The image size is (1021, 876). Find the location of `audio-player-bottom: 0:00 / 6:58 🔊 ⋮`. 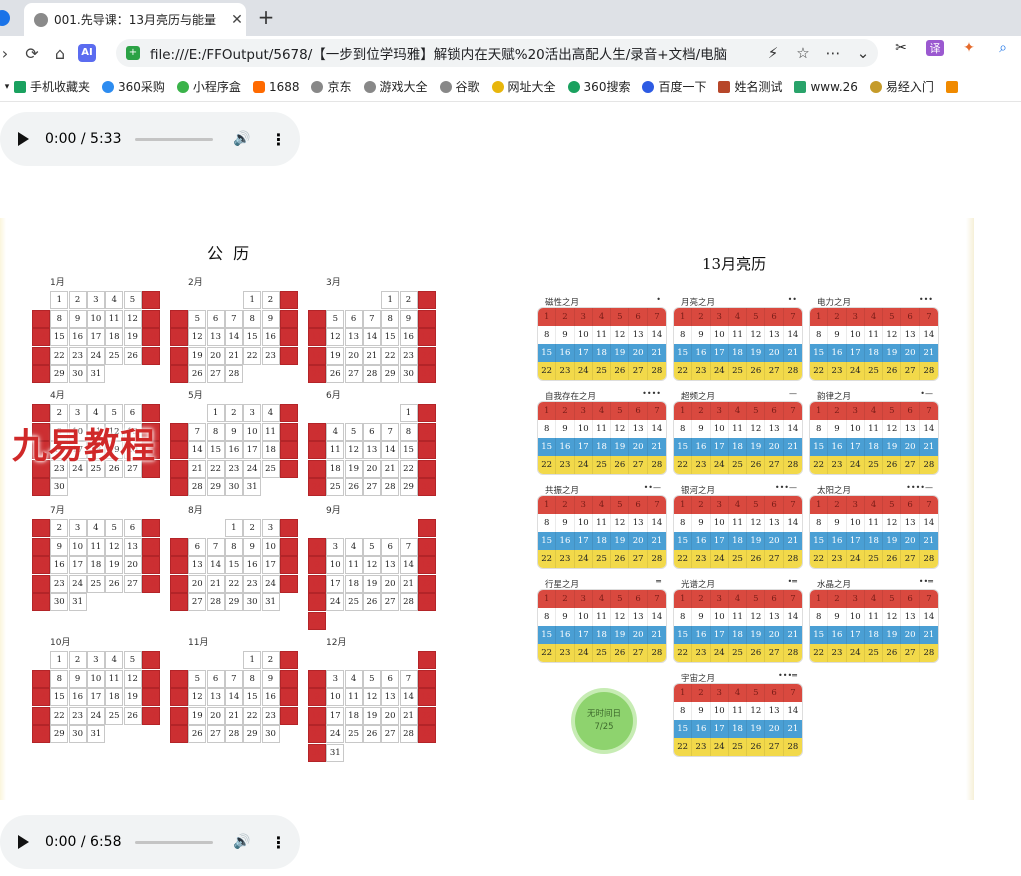

audio-player-bottom: 0:00 / 6:58 🔊 ⋮ is located at coordinates (150, 842).